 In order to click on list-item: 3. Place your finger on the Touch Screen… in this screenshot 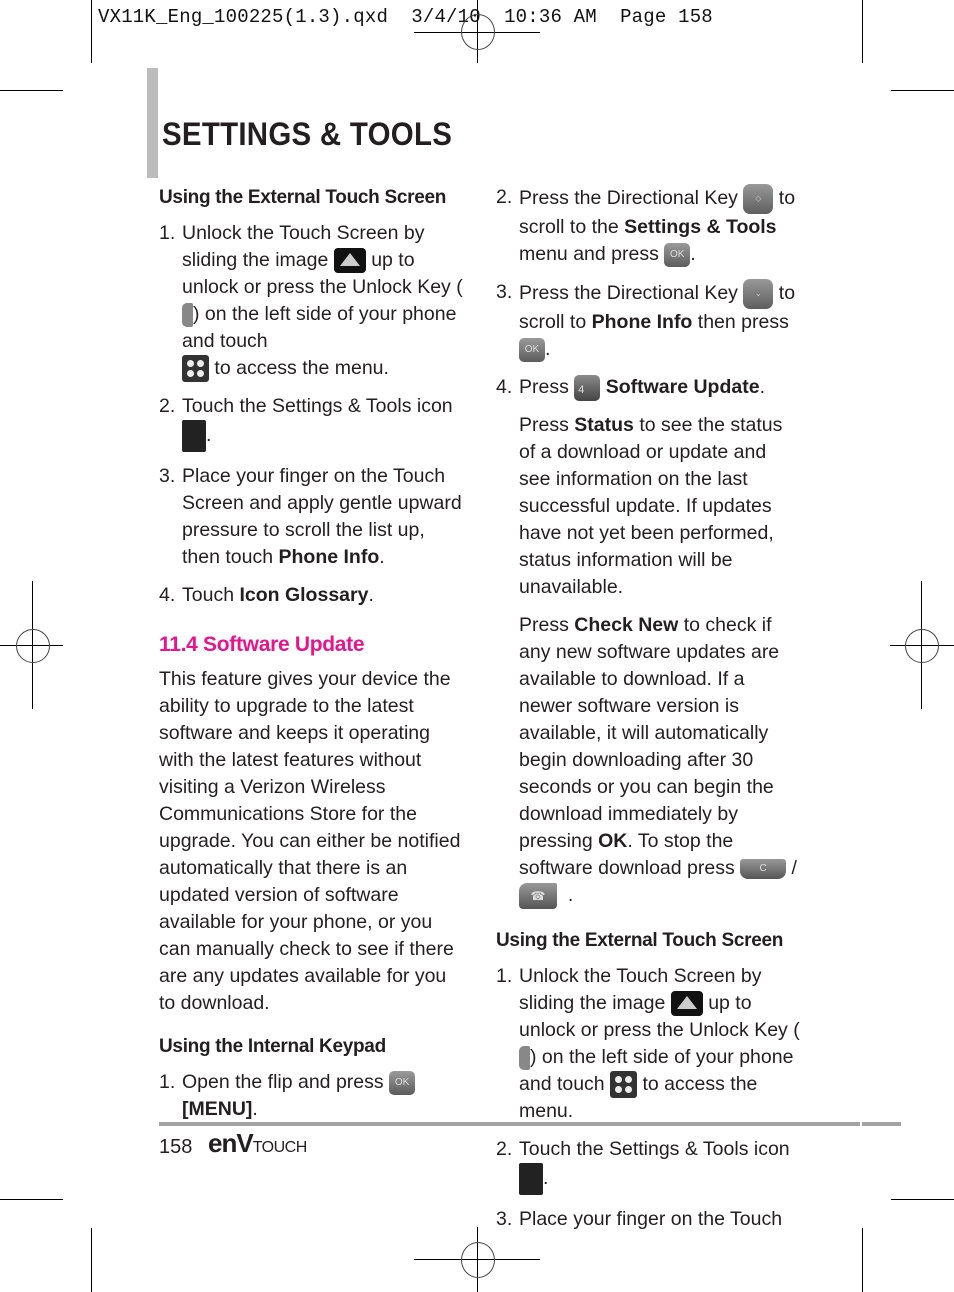, I will do `click(310, 517)`.